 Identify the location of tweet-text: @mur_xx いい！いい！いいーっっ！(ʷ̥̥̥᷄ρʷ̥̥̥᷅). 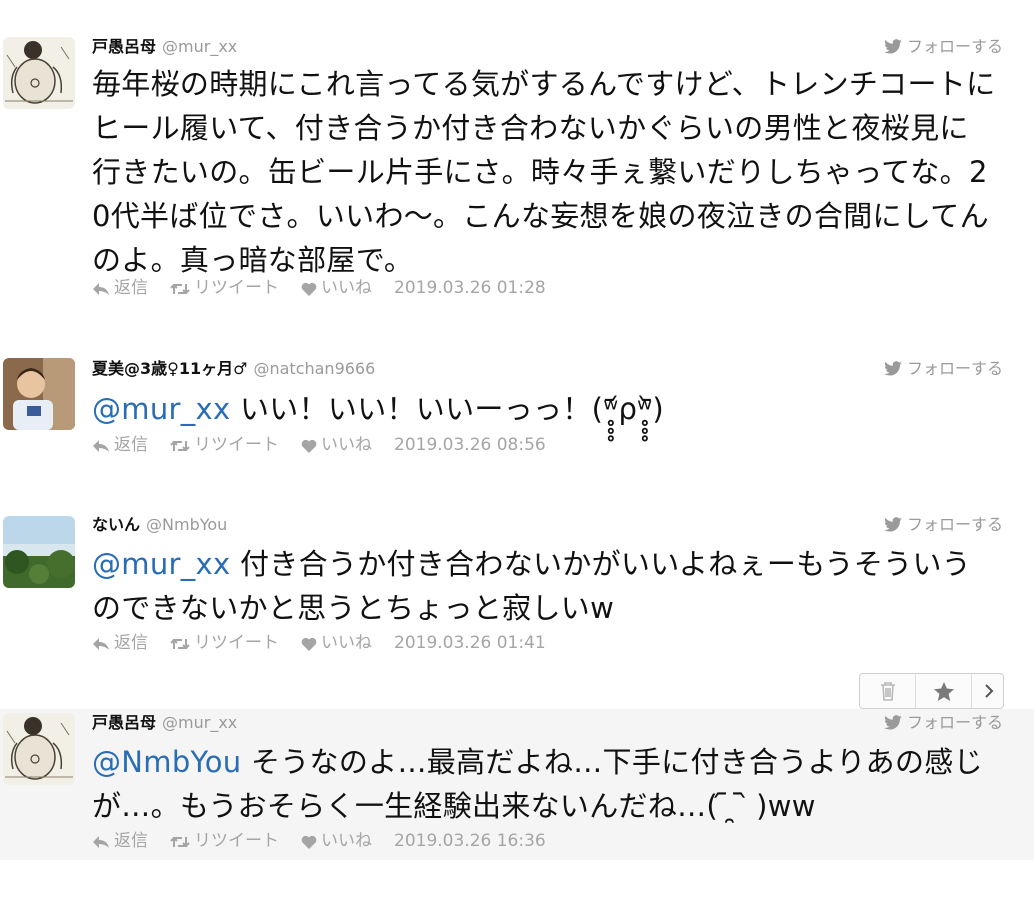
(544, 409).